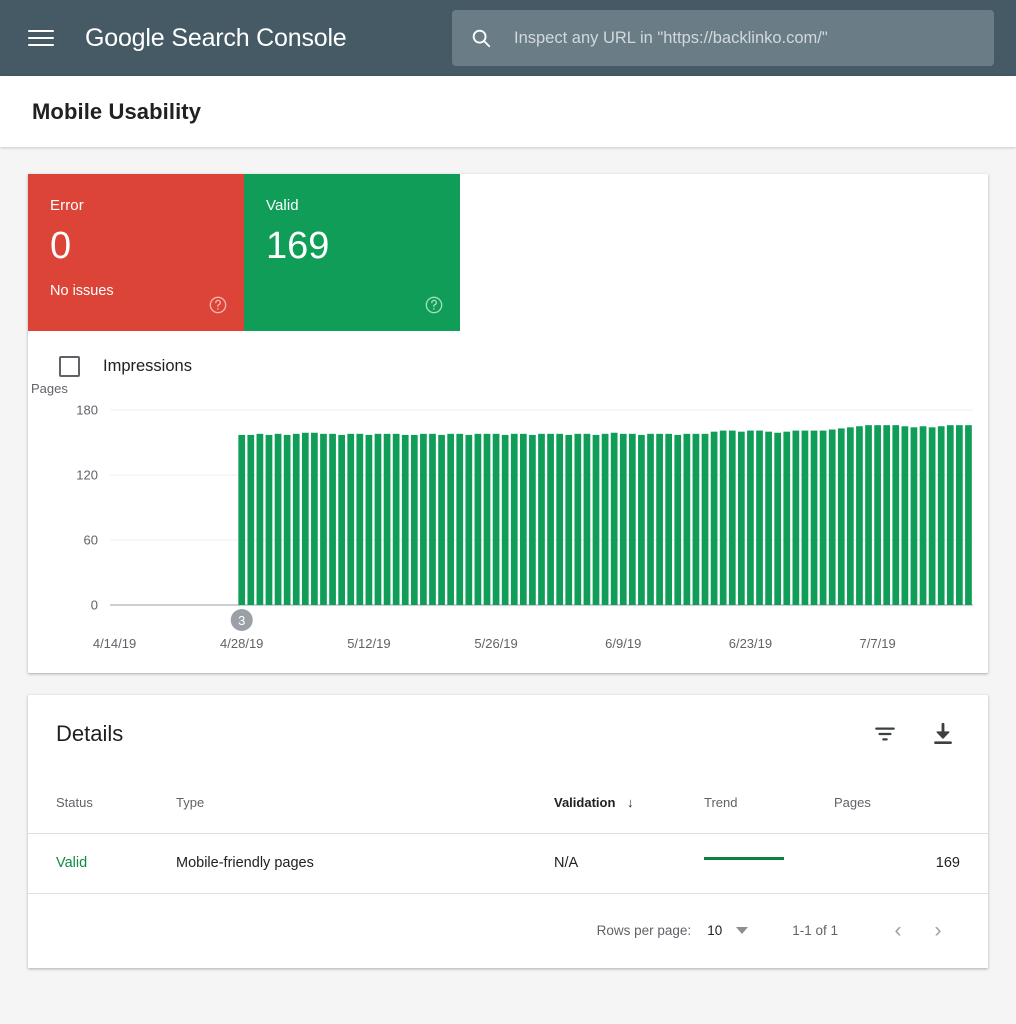 This screenshot has width=1016, height=1024. I want to click on details-table-body: Valid Mobile-friendly pages N/A 169, so click(508, 863).